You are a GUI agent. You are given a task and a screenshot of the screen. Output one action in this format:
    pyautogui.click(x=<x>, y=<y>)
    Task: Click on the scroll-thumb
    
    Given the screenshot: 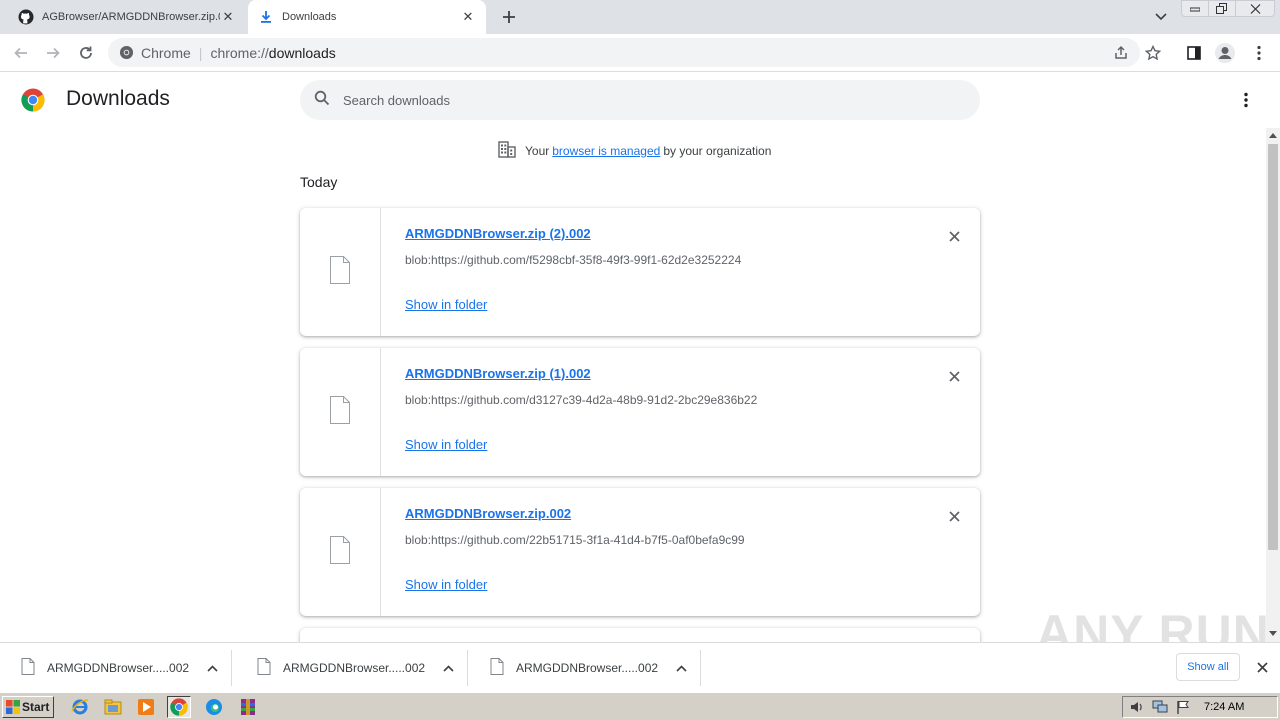 What is the action you would take?
    pyautogui.click(x=1273, y=347)
    